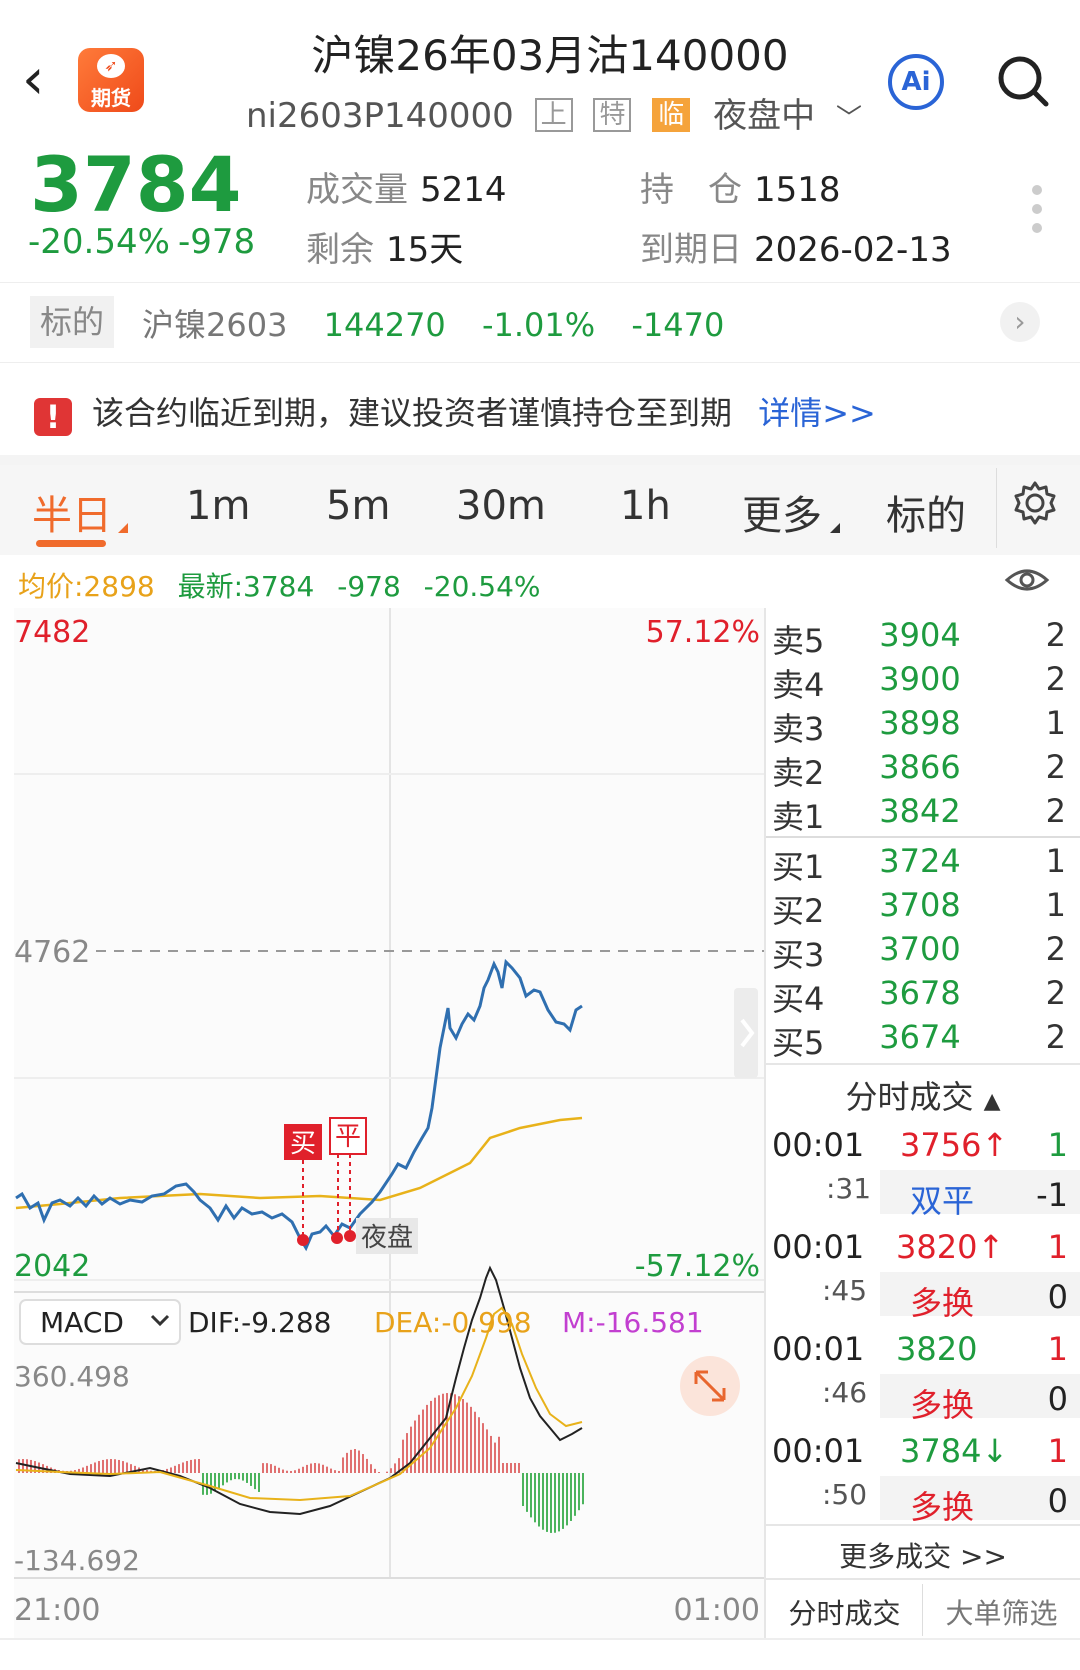 The height and width of the screenshot is (1670, 1080). Describe the element at coordinates (916, 996) in the screenshot. I see `bid-row: 买4 3678 2` at that location.